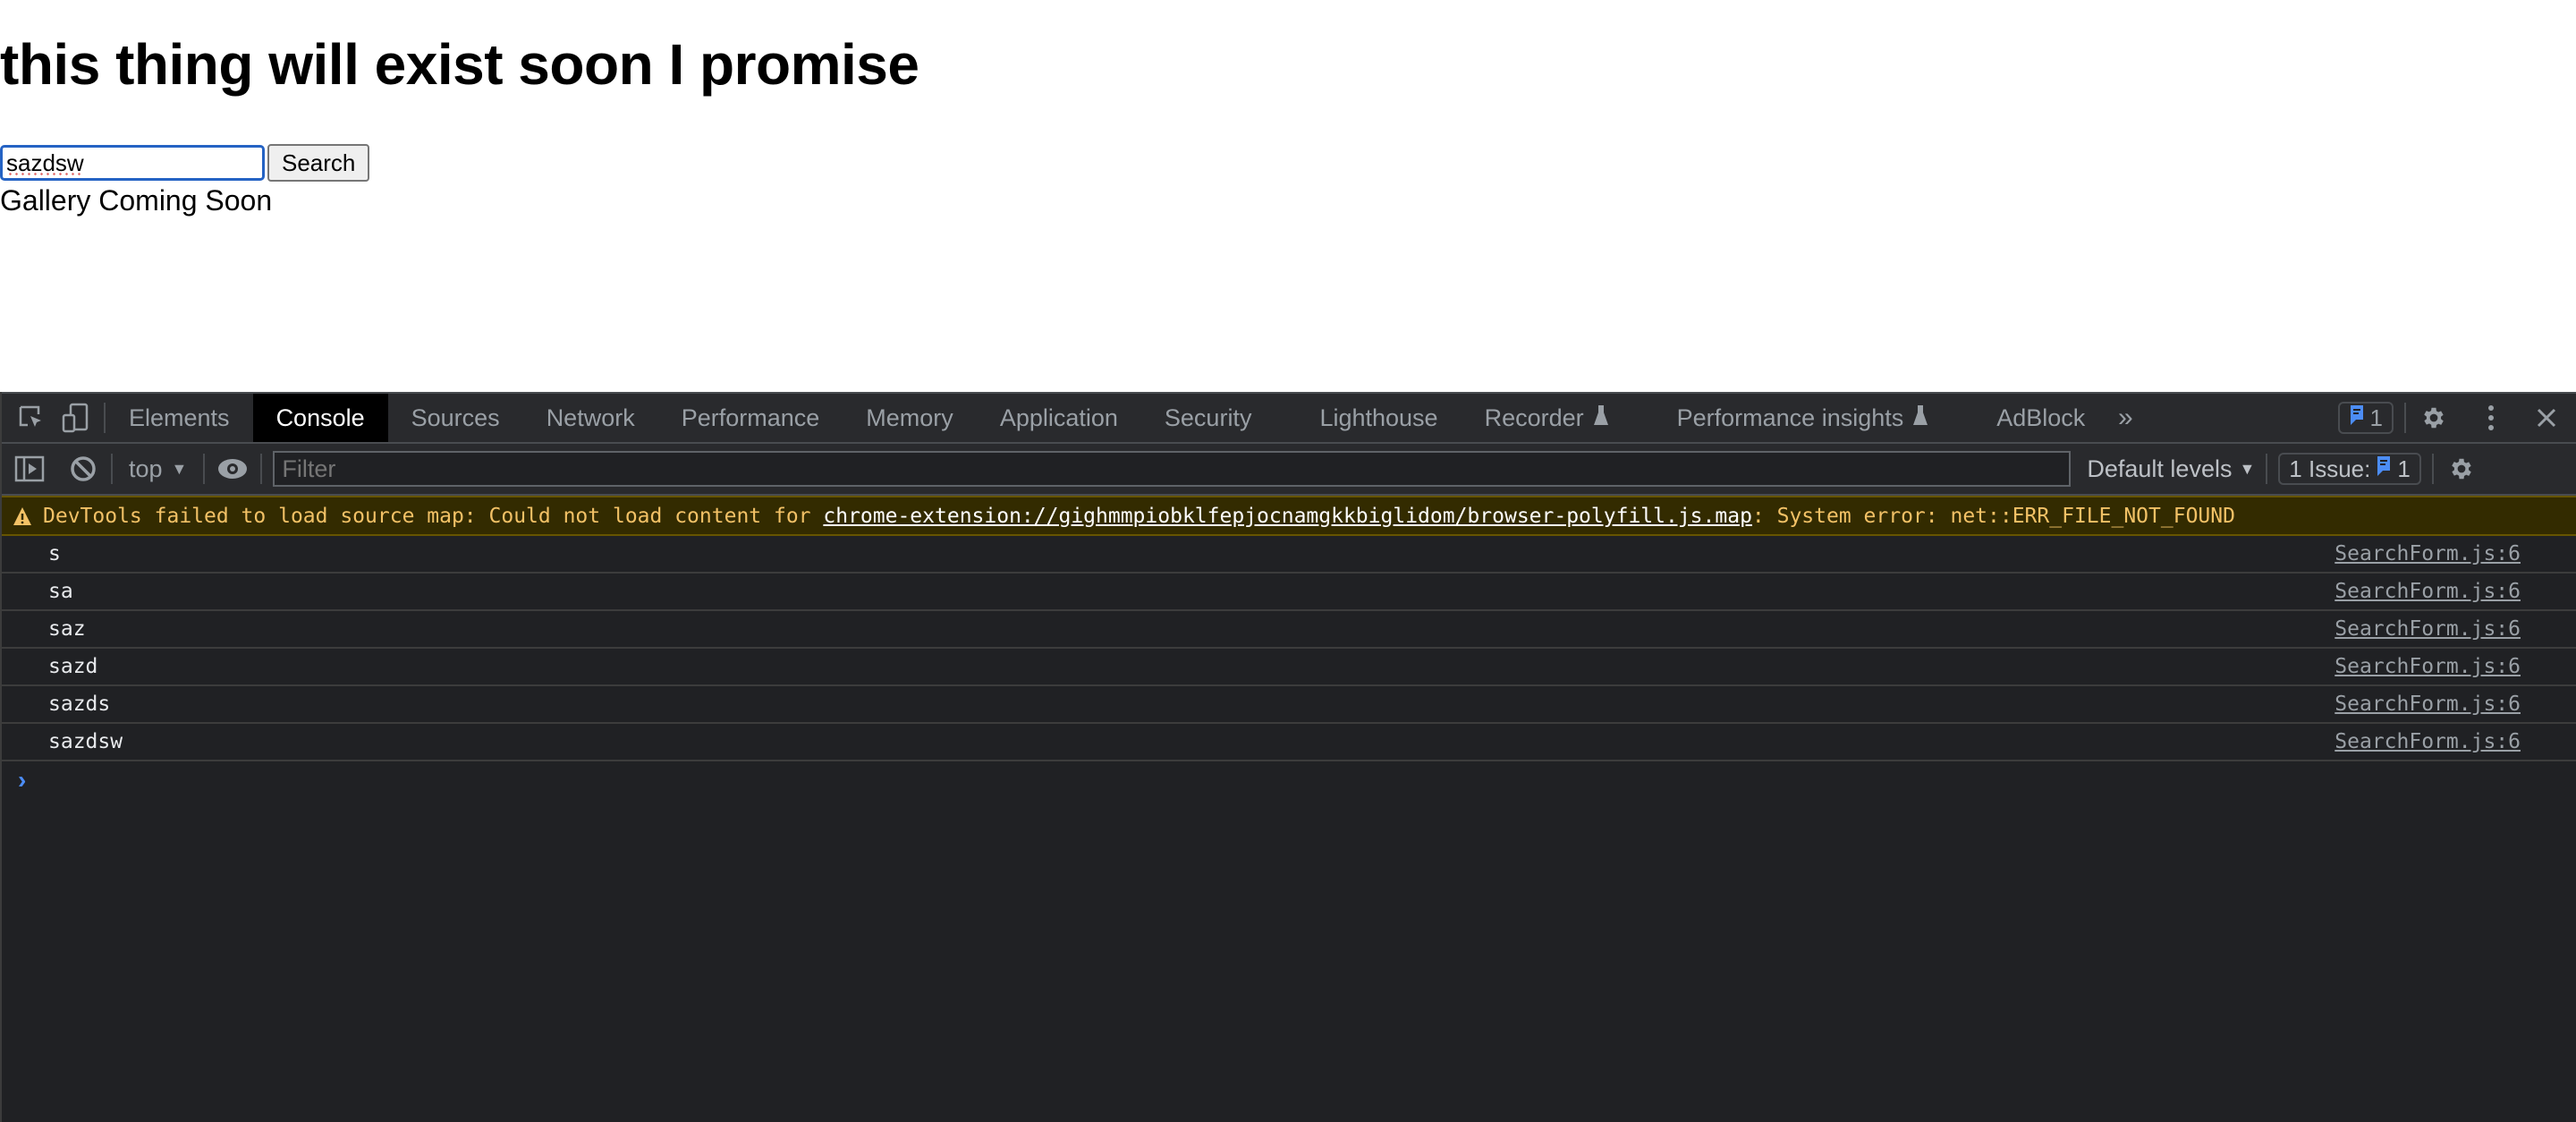 The image size is (2576, 1122). I want to click on tab-label: Application, so click(1058, 417).